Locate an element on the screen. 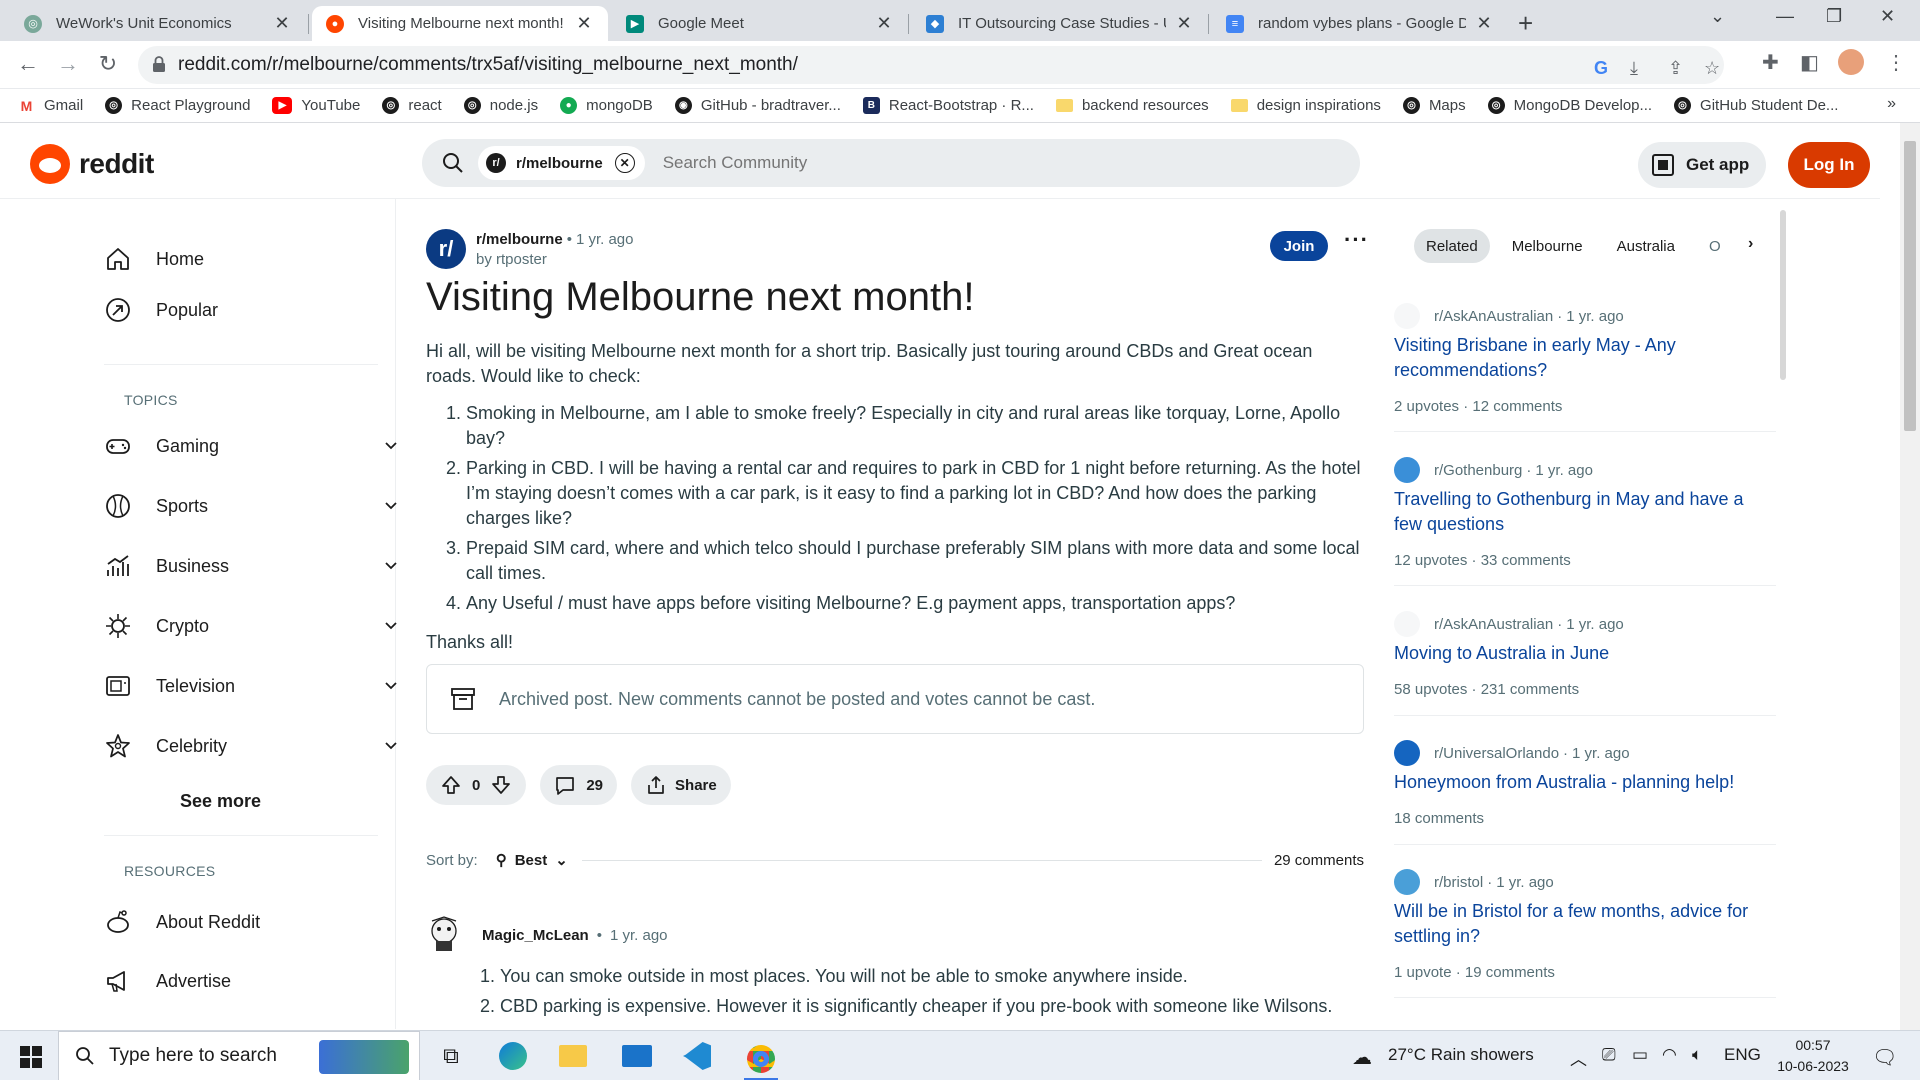 This screenshot has height=1080, width=1920. upvote-arrow-icon is located at coordinates (451, 785).